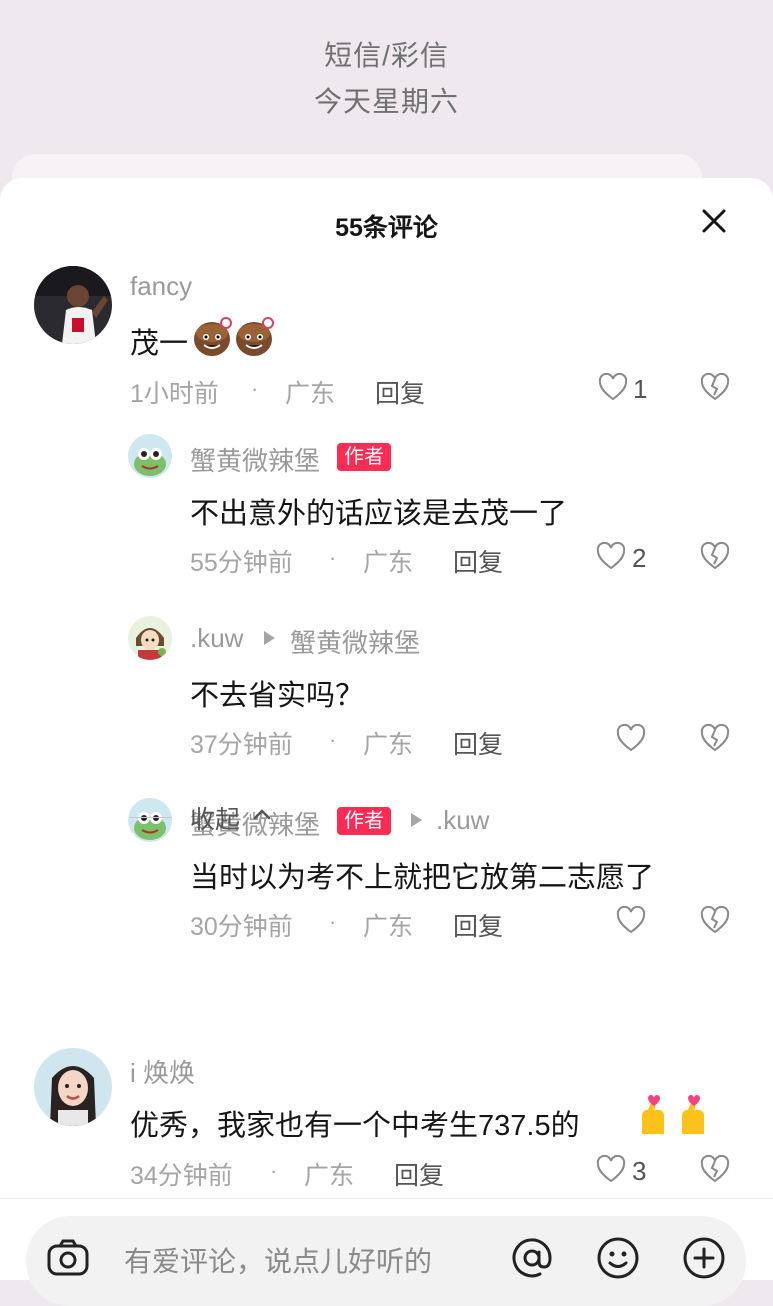 The width and height of the screenshot is (773, 1306). I want to click on emoji-icon, so click(618, 1258).